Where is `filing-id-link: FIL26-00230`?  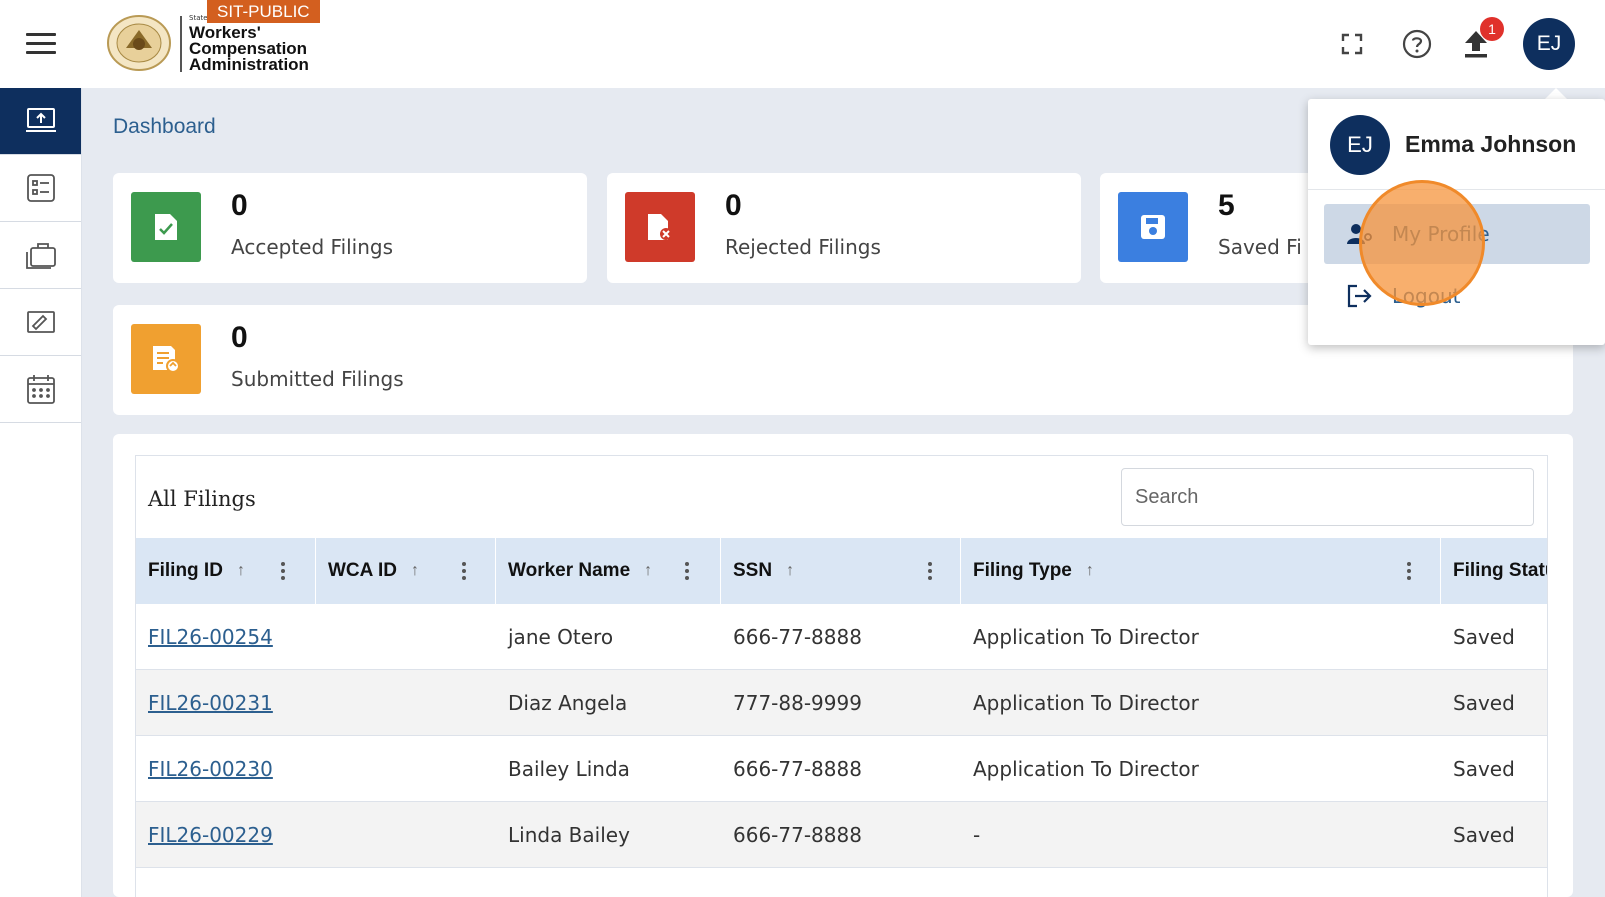
filing-id-link: FIL26-00230 is located at coordinates (210, 769).